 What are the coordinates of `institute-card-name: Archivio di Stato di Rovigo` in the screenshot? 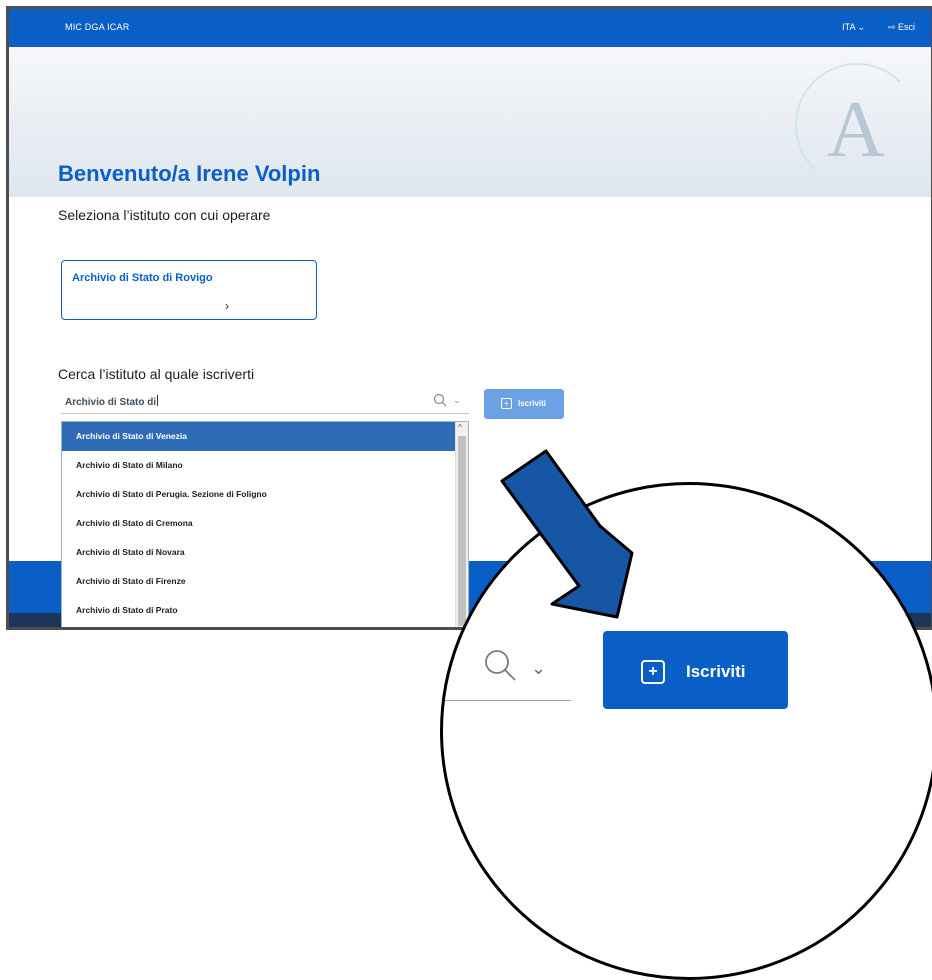 It's located at (142, 278).